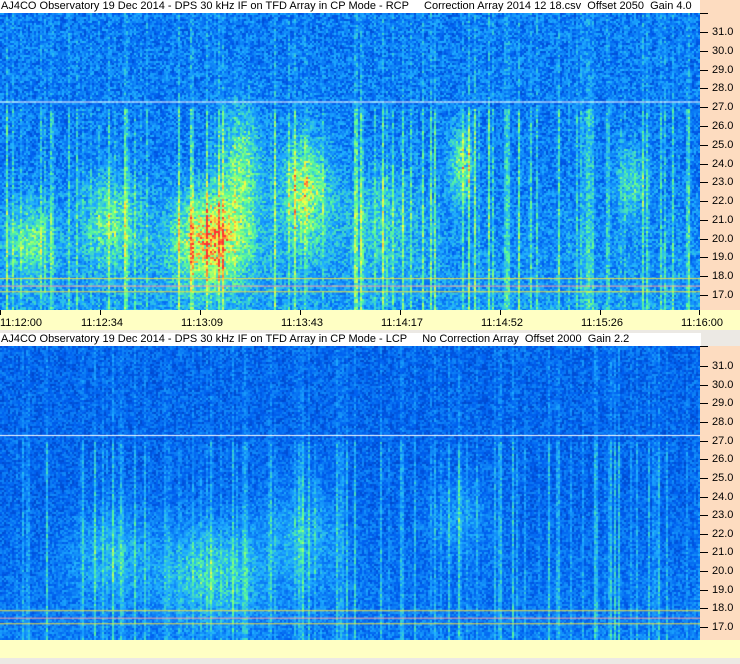 The height and width of the screenshot is (664, 740). I want to click on x-tick-label: 11:12:34, so click(102, 323).